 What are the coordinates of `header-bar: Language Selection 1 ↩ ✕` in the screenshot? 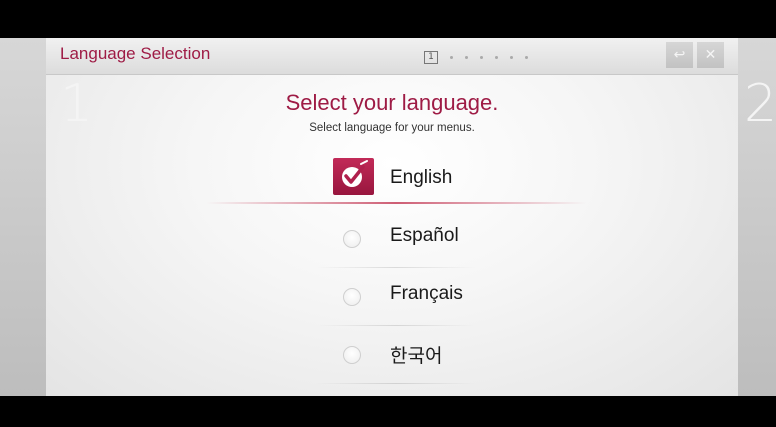 It's located at (392, 56).